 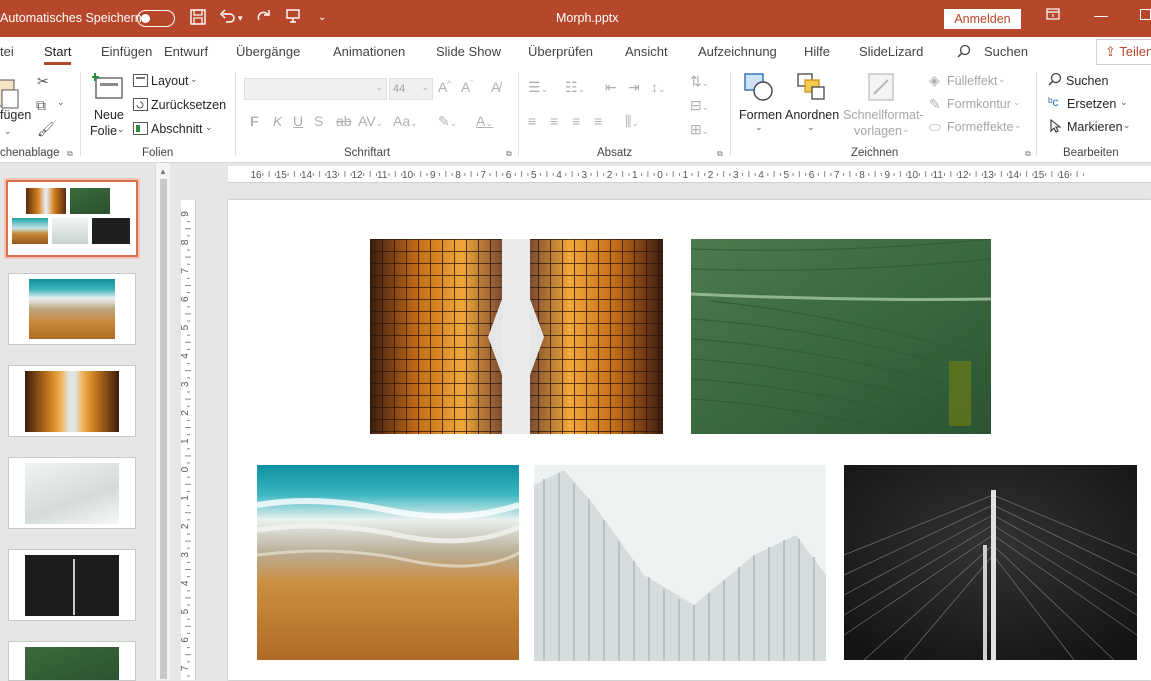 What do you see at coordinates (444, 87) in the screenshot?
I see `grow-font-icon: A^` at bounding box center [444, 87].